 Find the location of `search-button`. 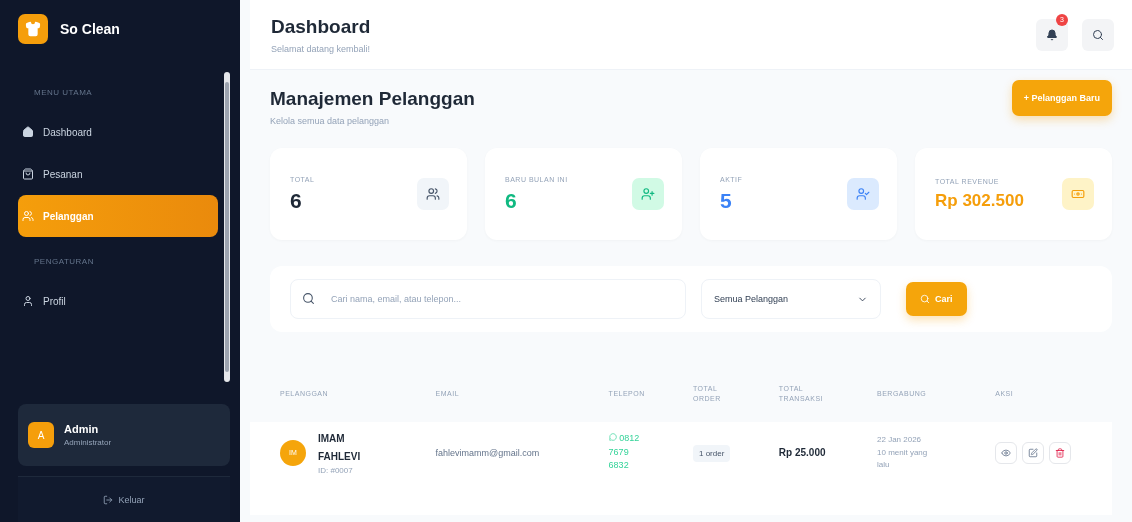

search-button is located at coordinates (1098, 34).